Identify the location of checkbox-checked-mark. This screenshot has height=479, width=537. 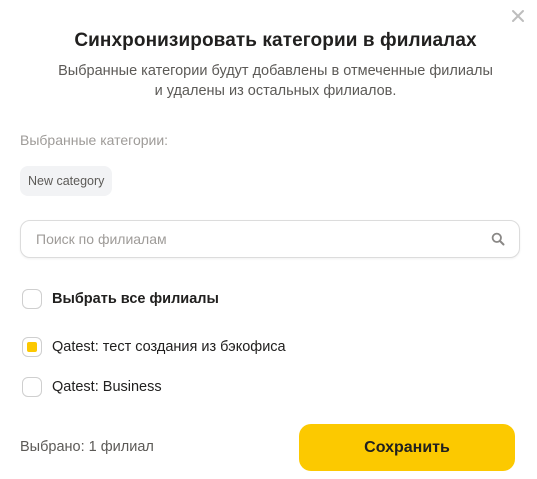
(32, 347).